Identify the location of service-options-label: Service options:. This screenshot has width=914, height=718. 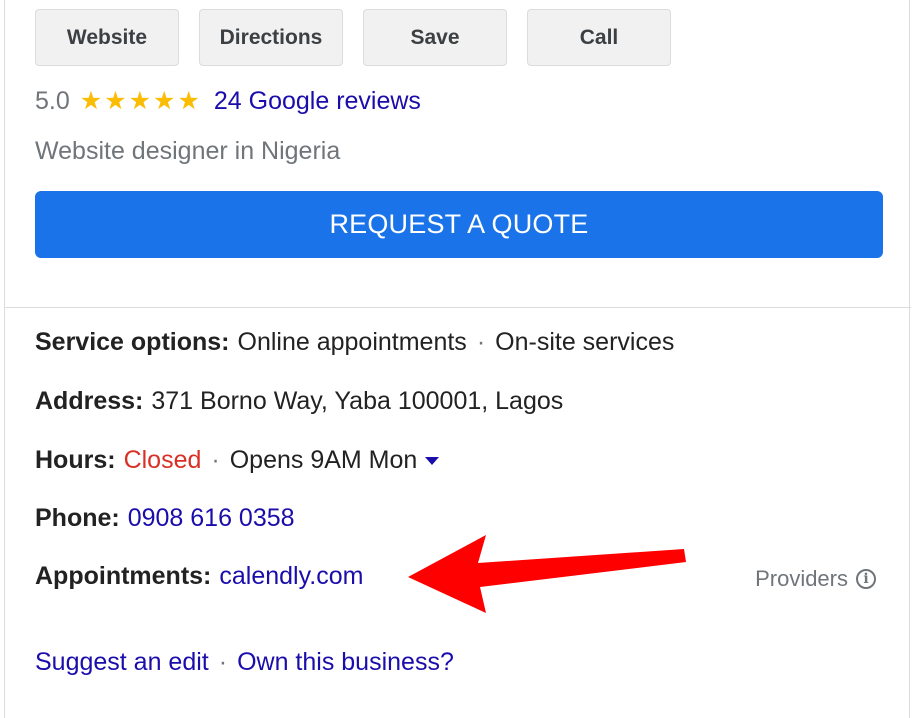
(132, 342).